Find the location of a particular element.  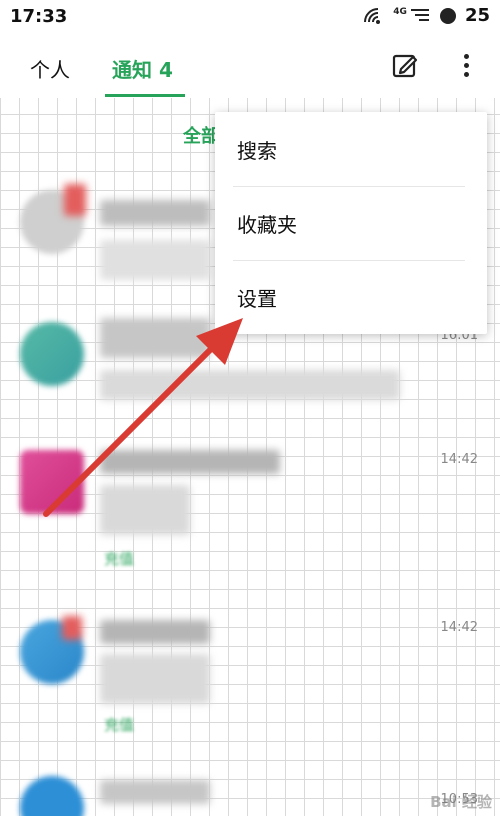

filter-all-tab: 全部 is located at coordinates (201, 135).